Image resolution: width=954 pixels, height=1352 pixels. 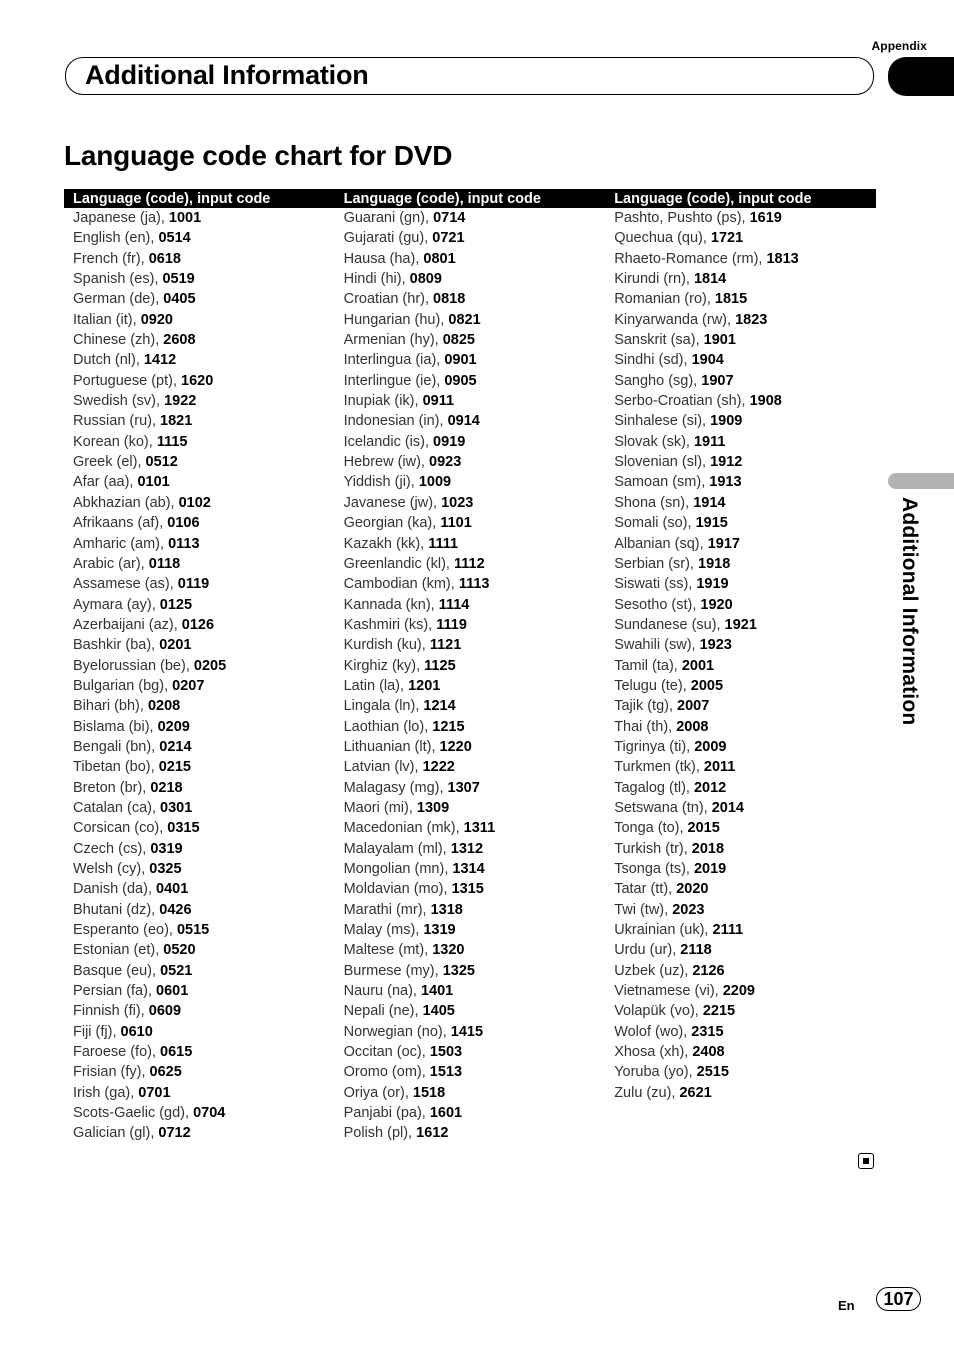 What do you see at coordinates (438, 767) in the screenshot?
I see `input-code: 1222` at bounding box center [438, 767].